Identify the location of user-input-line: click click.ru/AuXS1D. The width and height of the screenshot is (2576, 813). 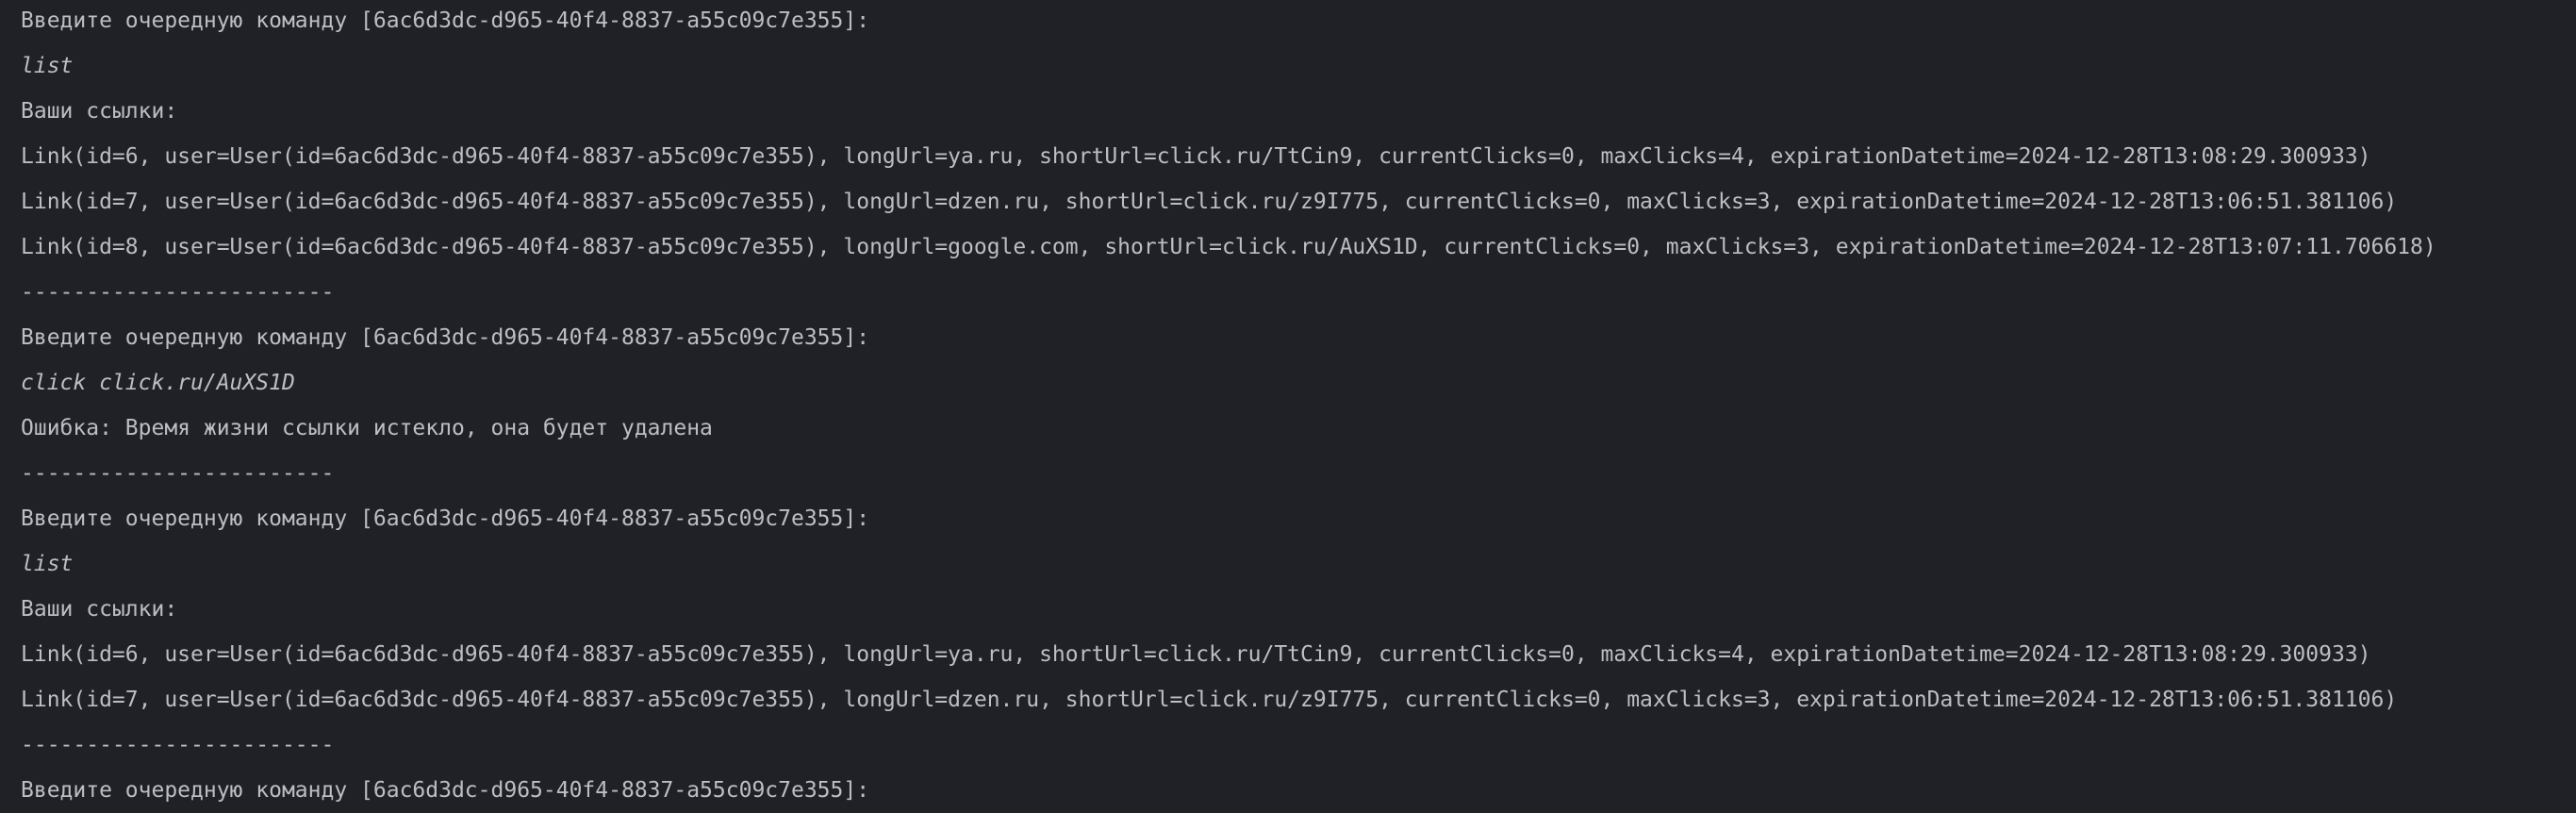
(158, 383).